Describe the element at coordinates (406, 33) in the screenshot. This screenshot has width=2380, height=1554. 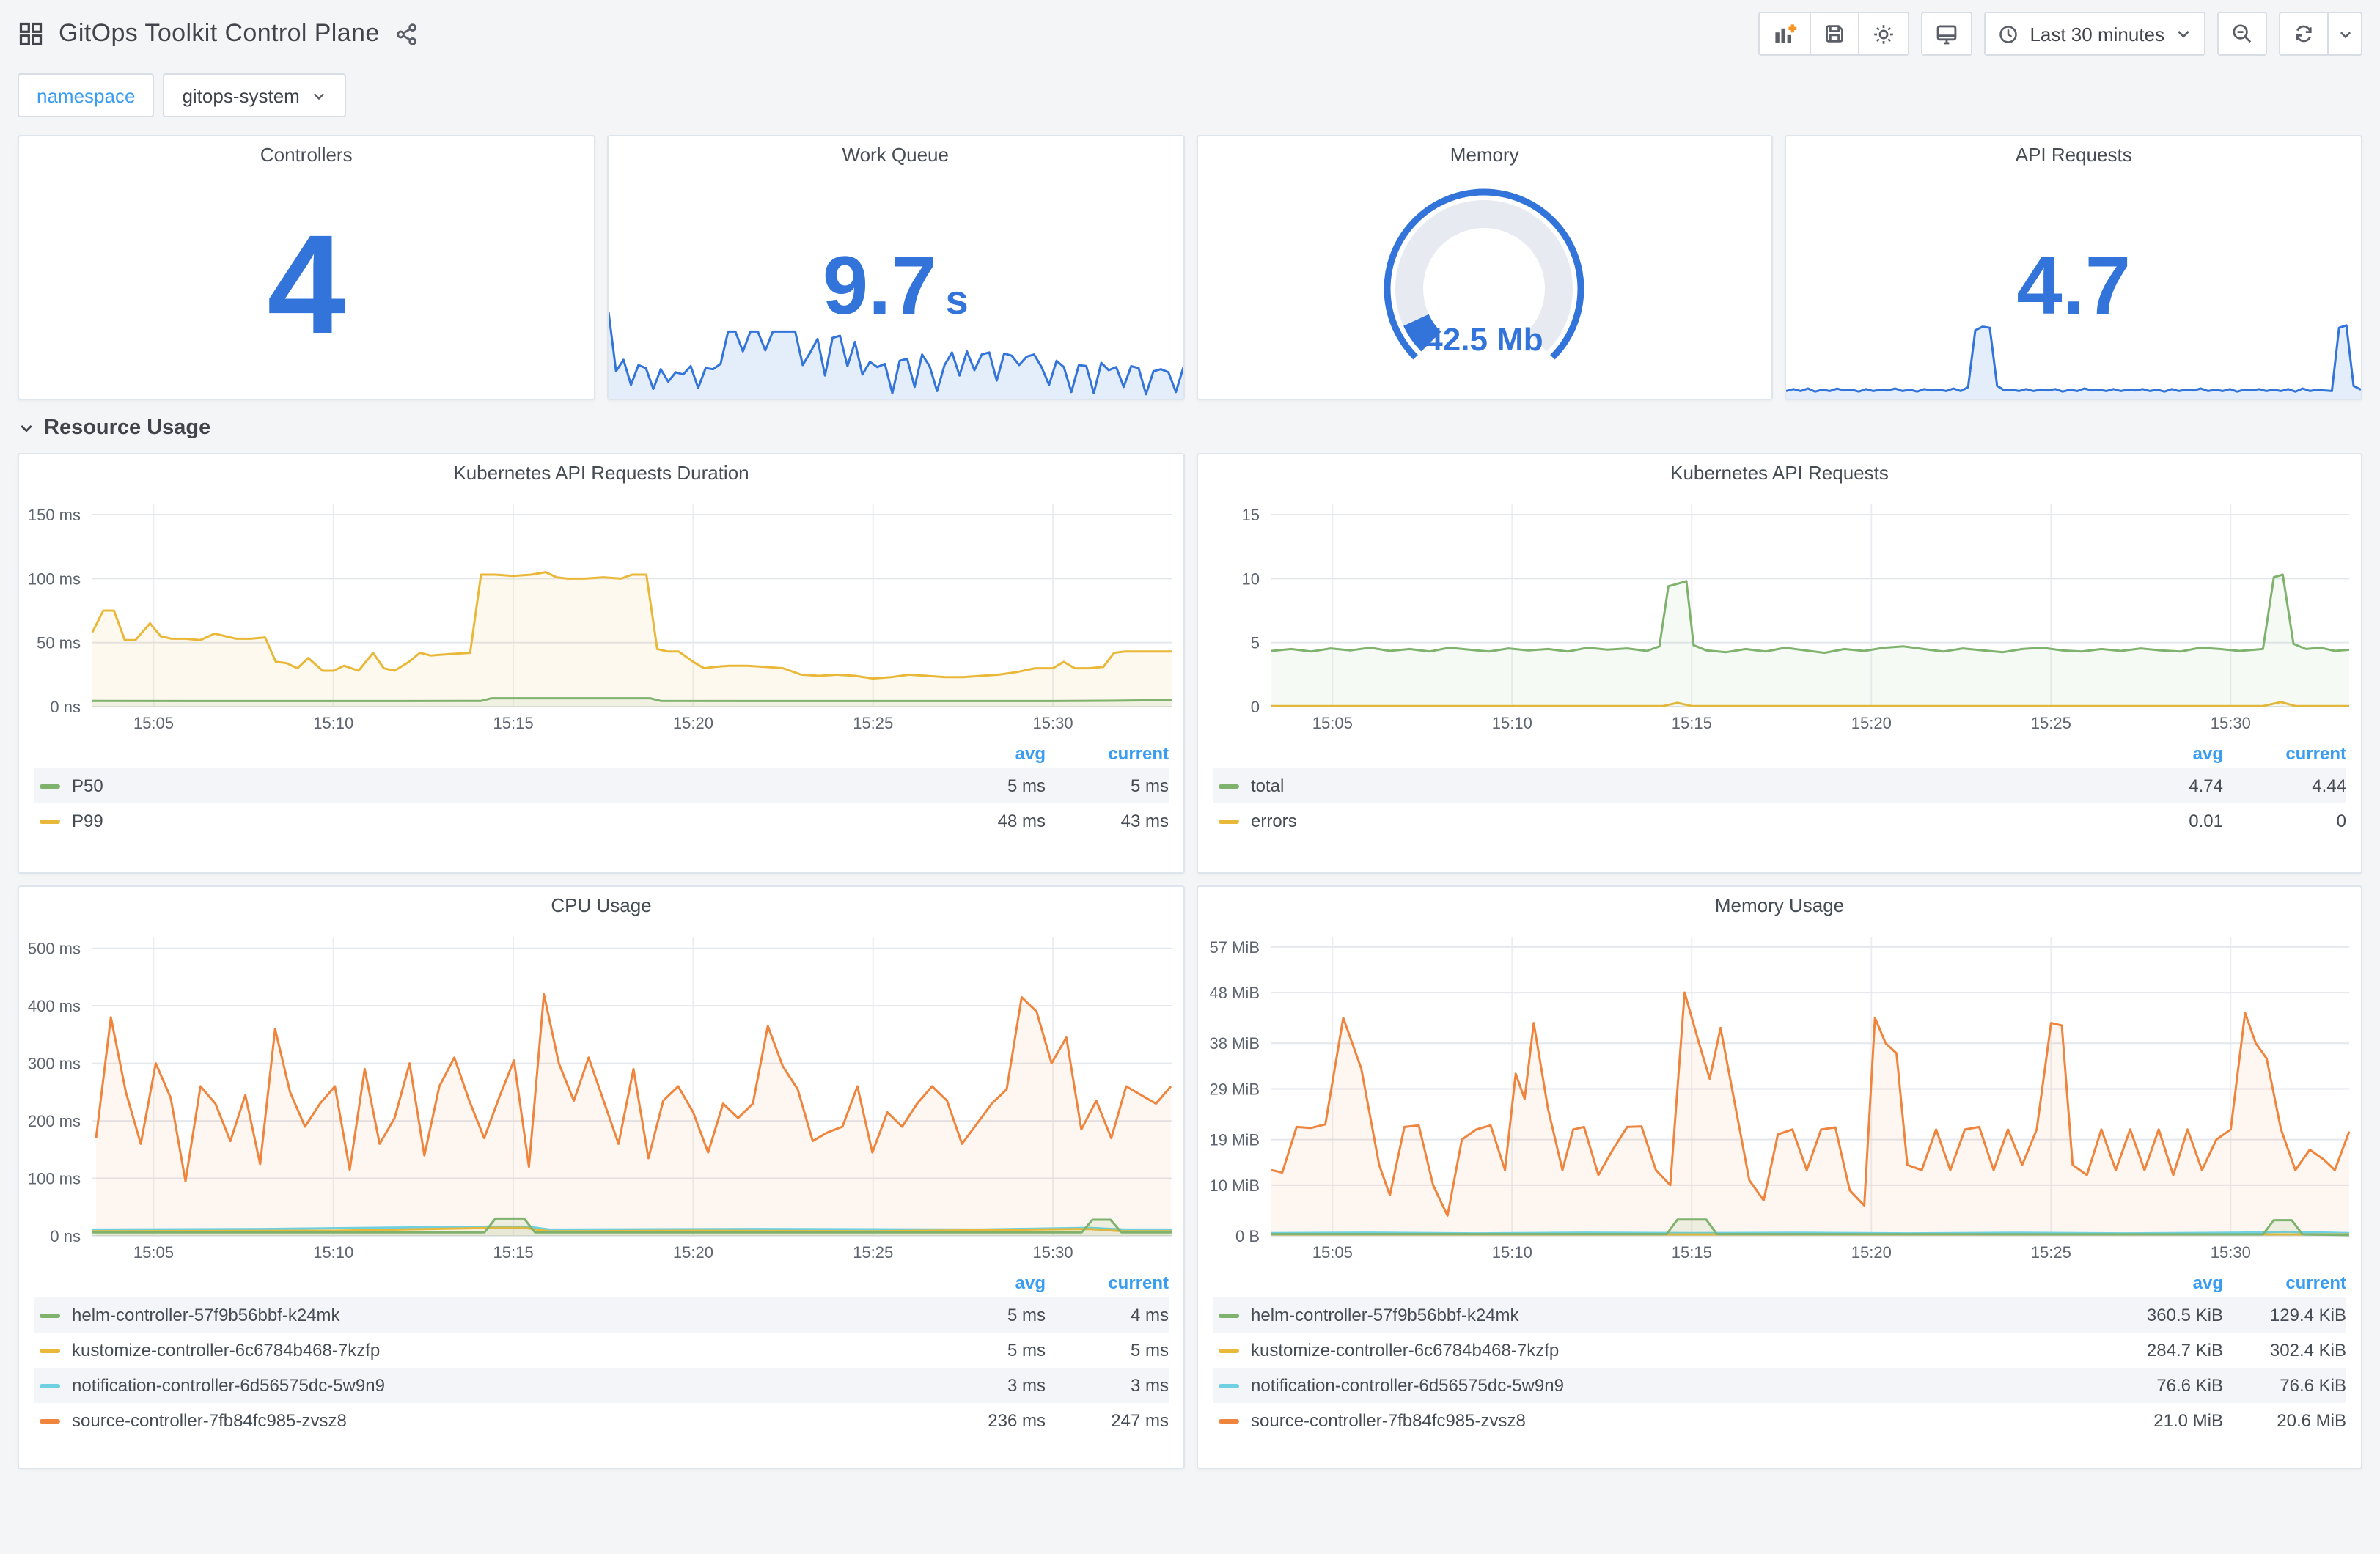
I see `share-icon` at that location.